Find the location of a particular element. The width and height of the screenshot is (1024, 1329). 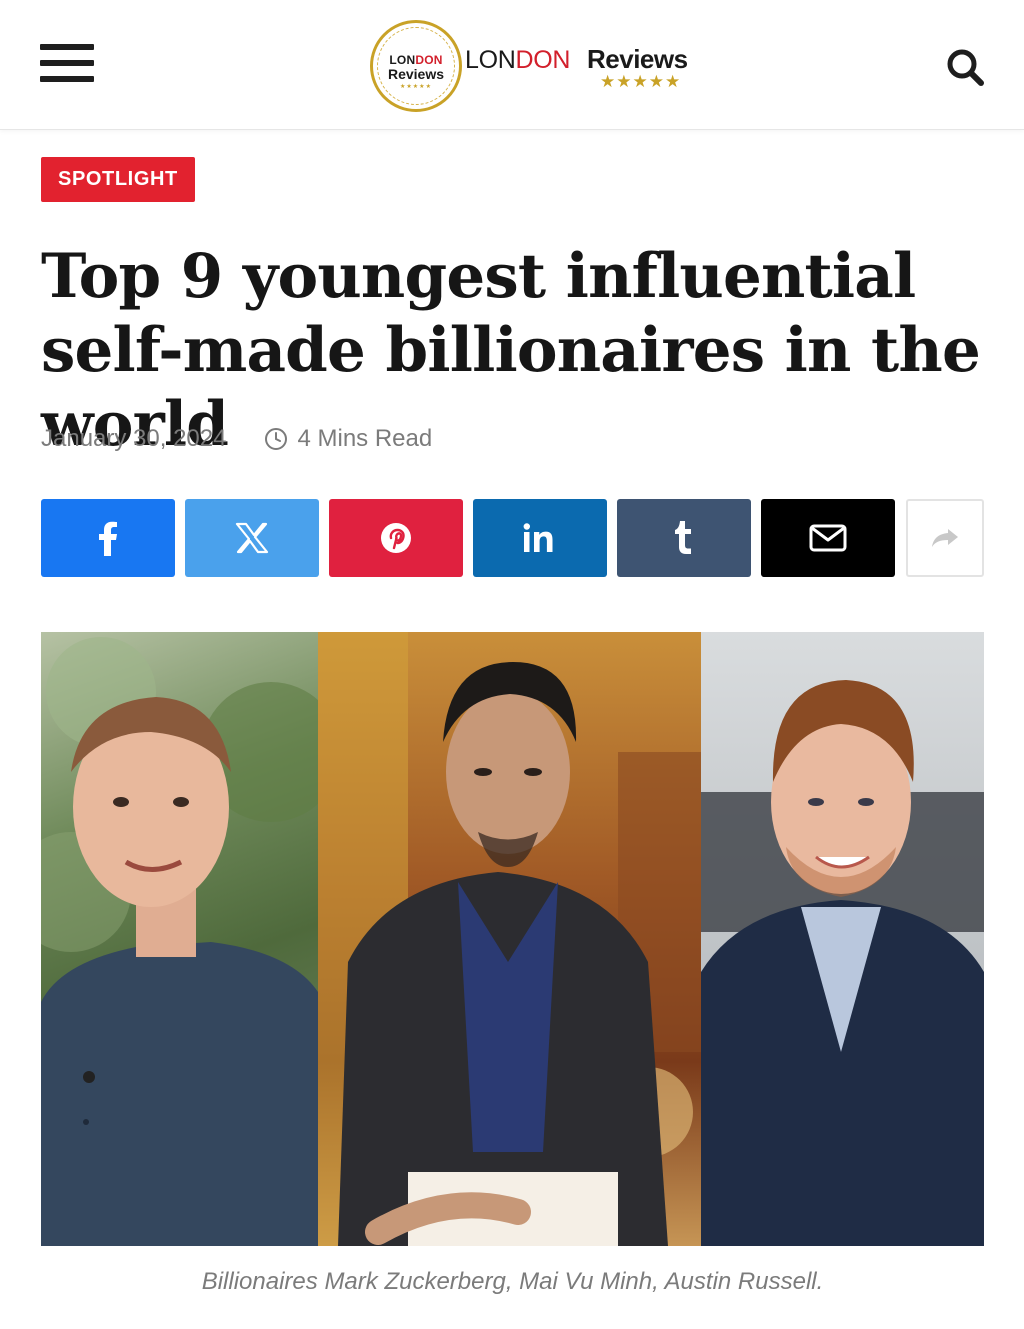

pinterest-icon is located at coordinates (396, 538).